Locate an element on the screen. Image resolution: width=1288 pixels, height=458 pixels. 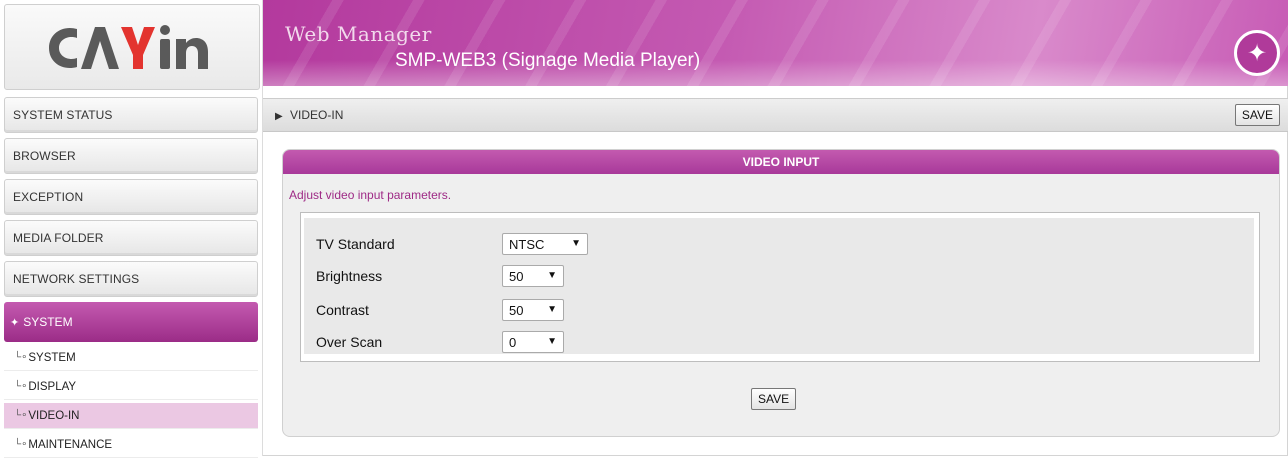
breadcrumb: ▶ VIDEO-IN is located at coordinates (309, 115).